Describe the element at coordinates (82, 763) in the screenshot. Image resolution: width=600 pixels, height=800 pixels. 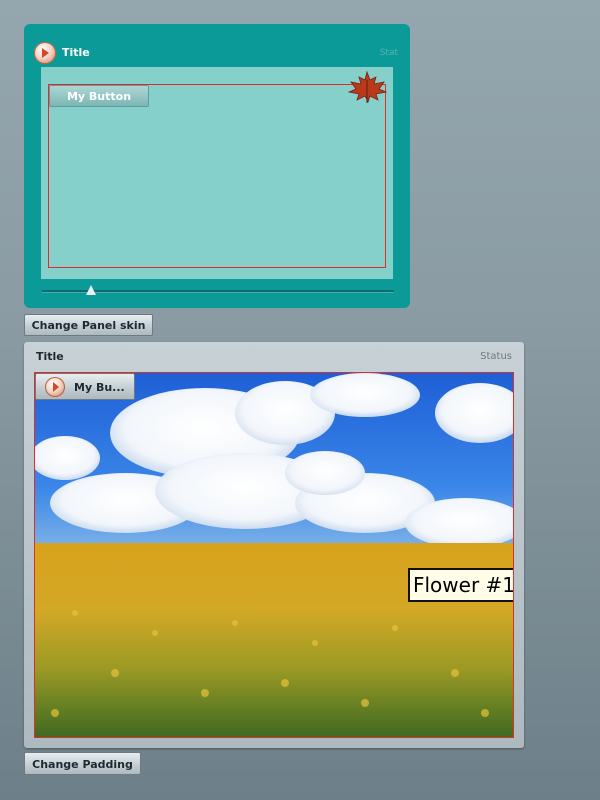
I see `change-padding-button: Change Padding` at that location.